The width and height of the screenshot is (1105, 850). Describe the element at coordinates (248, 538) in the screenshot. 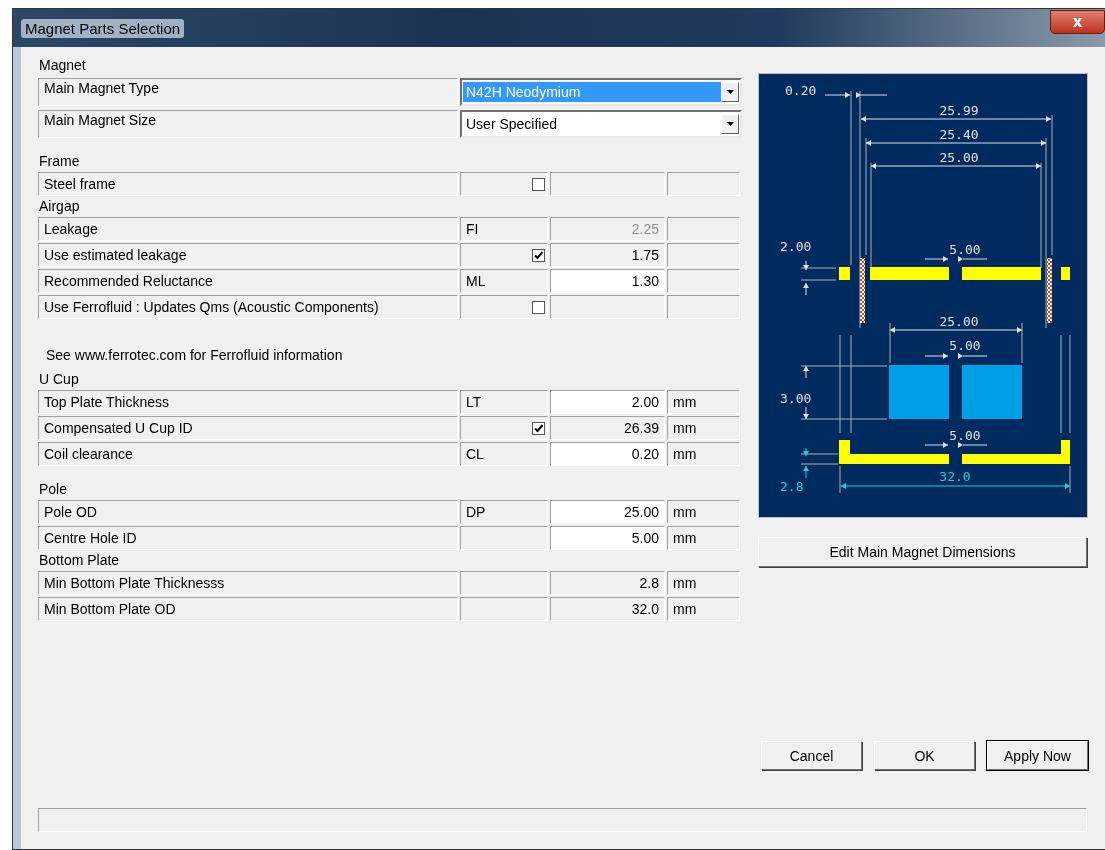

I see `row-label: Centre Hole ID` at that location.